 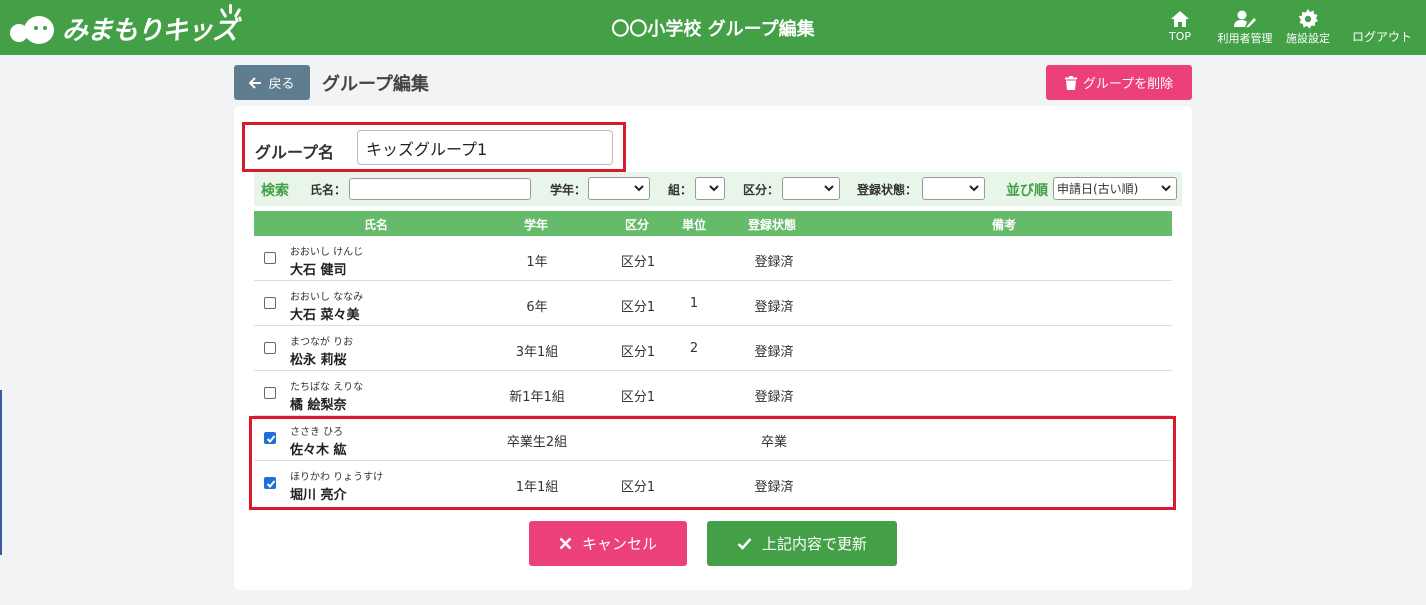 What do you see at coordinates (281, 84) in the screenshot?
I see `back-button-label: 戻る` at bounding box center [281, 84].